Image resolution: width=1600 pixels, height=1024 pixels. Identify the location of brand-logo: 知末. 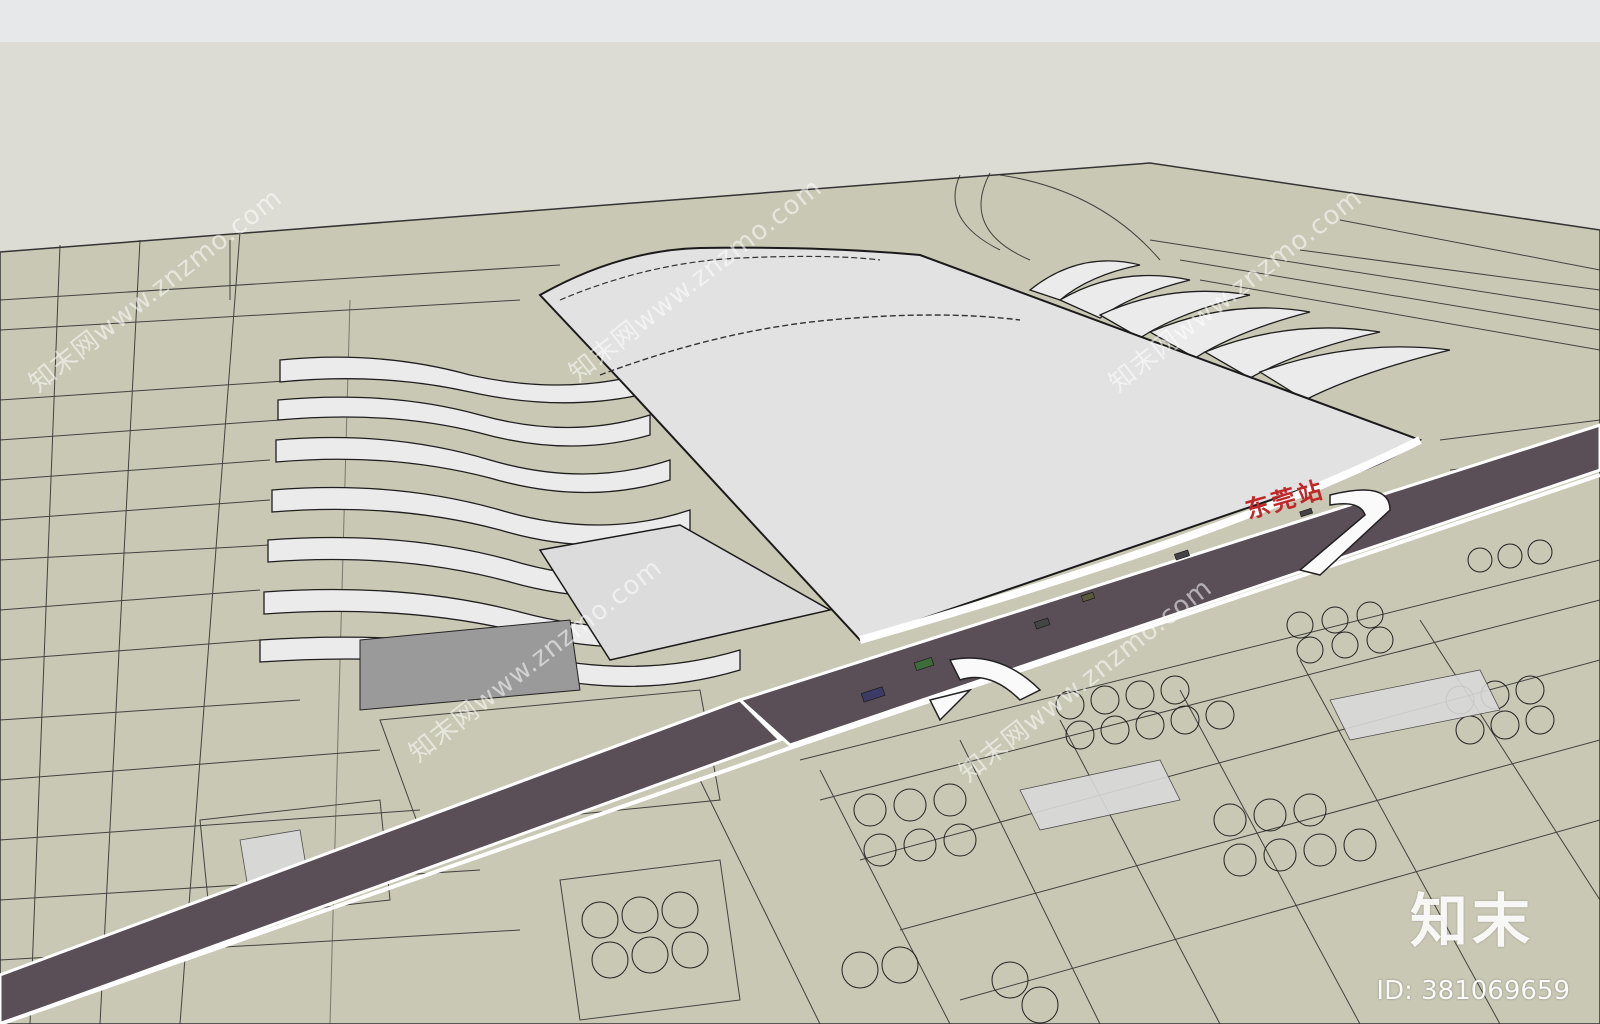
(1471, 921).